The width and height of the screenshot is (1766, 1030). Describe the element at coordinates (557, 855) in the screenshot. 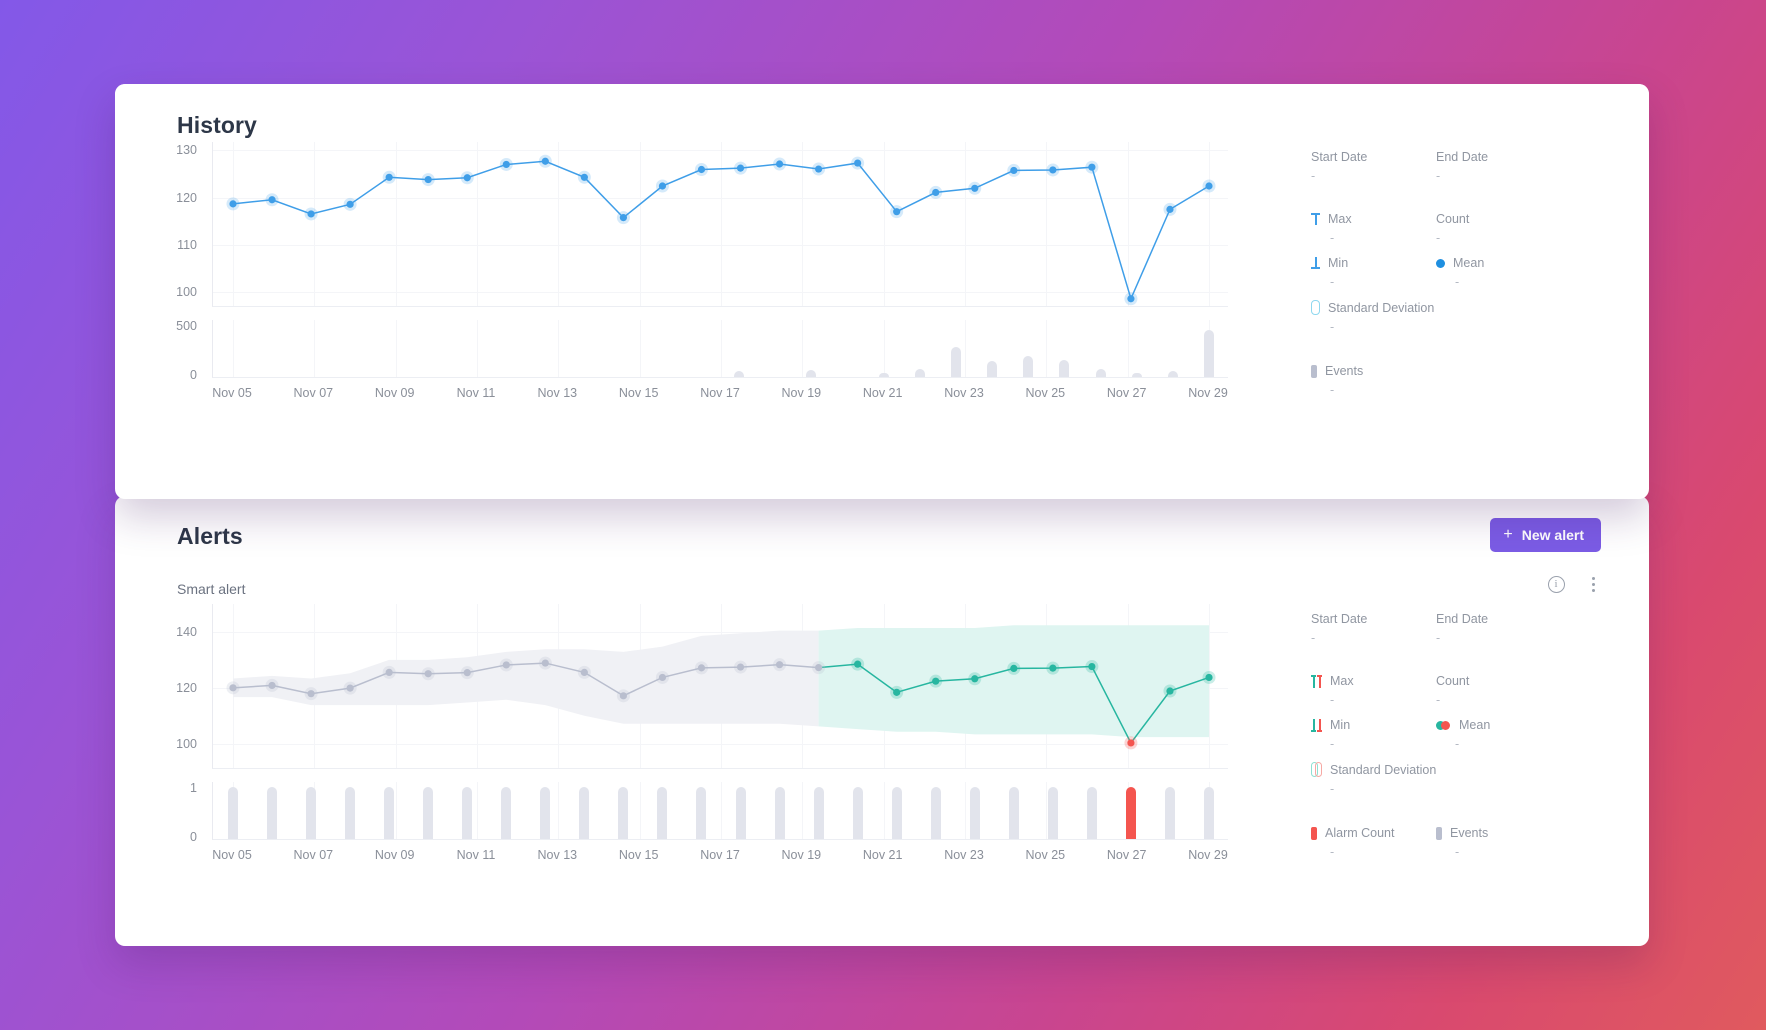

I see `x-tick: Nov 13` at that location.